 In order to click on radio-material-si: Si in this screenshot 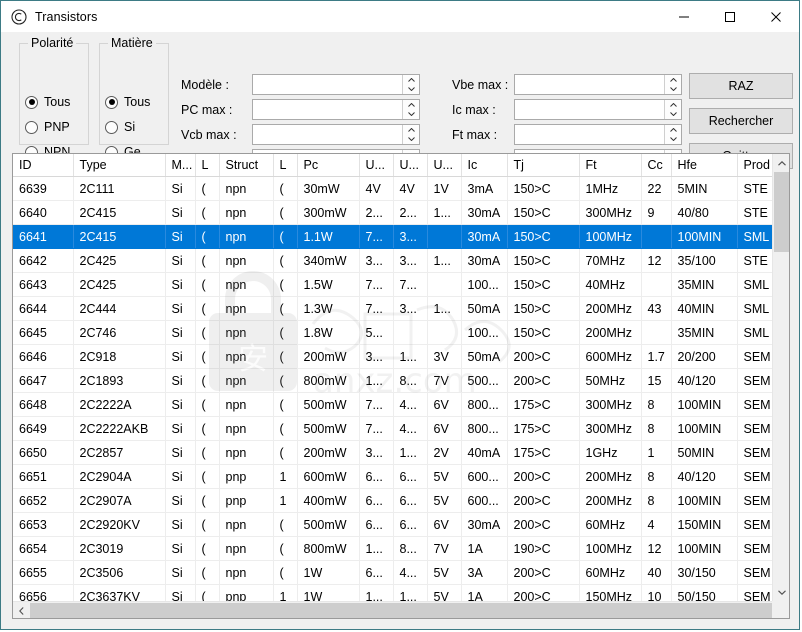, I will do `click(120, 127)`.